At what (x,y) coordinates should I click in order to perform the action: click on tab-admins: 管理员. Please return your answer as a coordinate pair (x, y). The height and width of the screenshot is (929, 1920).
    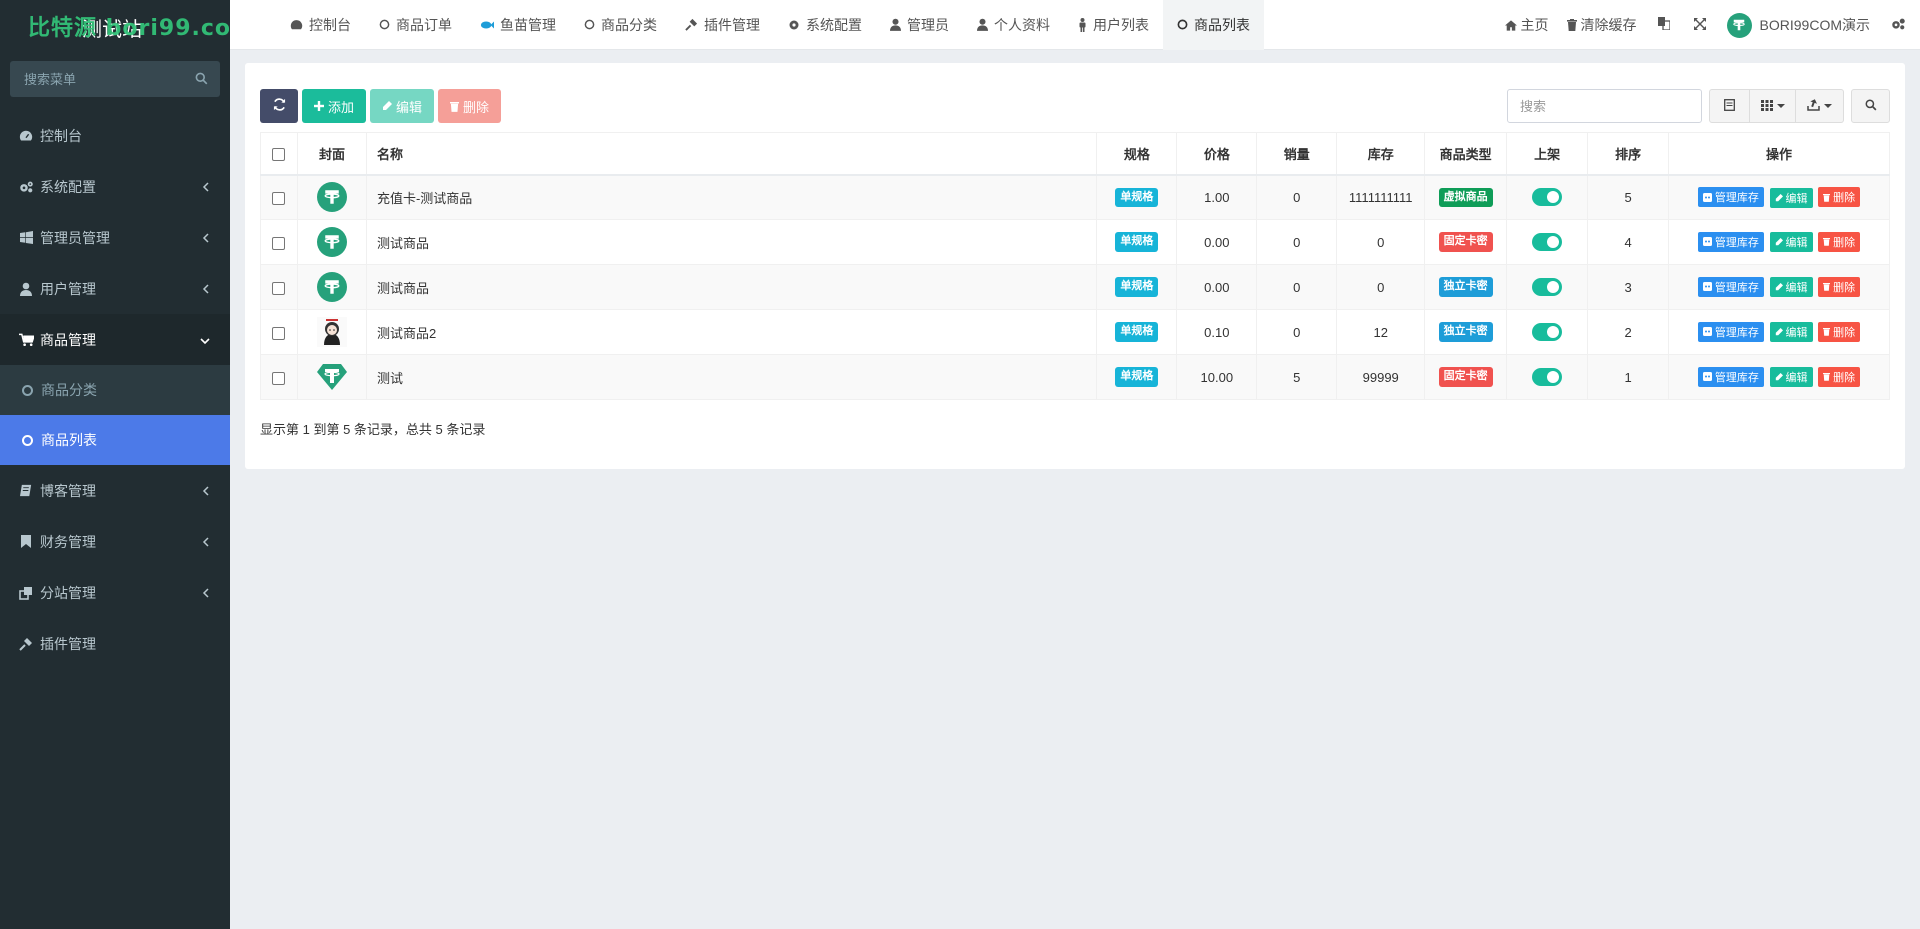
    Looking at the image, I should click on (919, 25).